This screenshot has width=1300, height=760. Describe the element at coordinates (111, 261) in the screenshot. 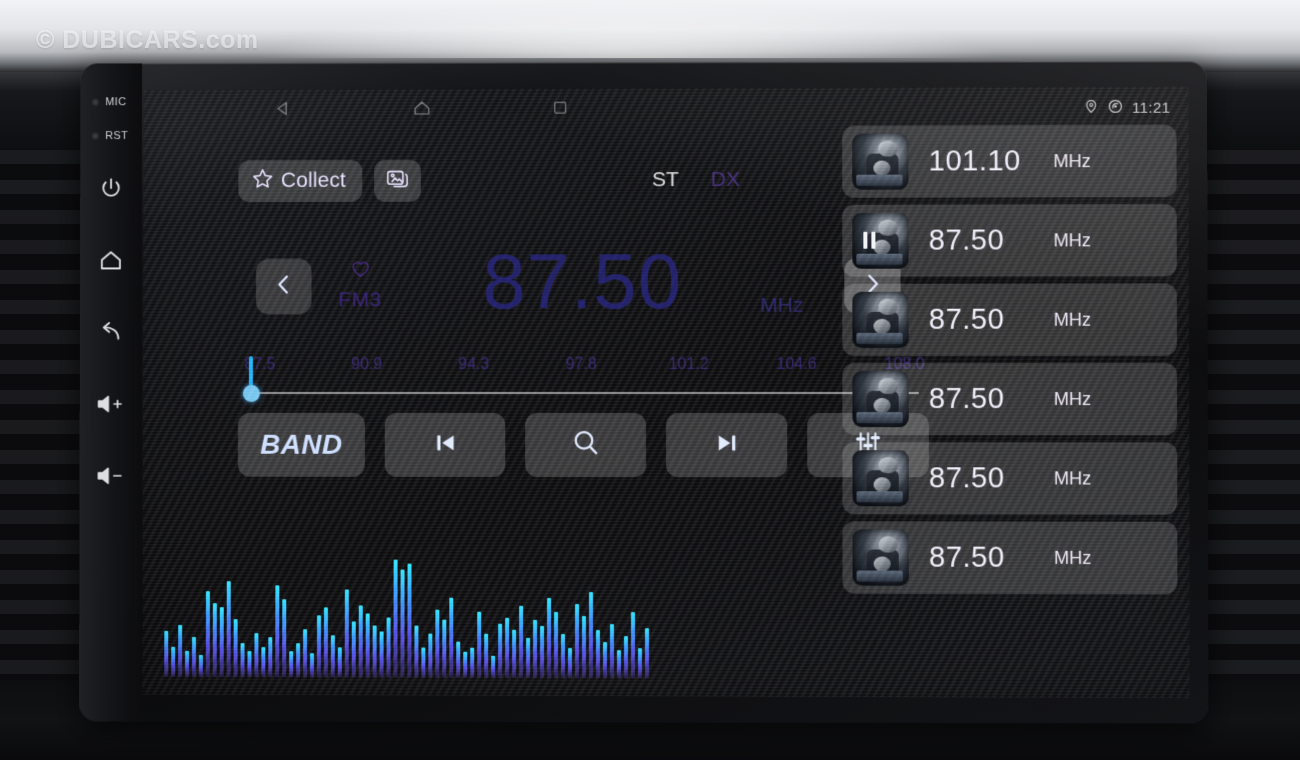

I see `home-button` at that location.